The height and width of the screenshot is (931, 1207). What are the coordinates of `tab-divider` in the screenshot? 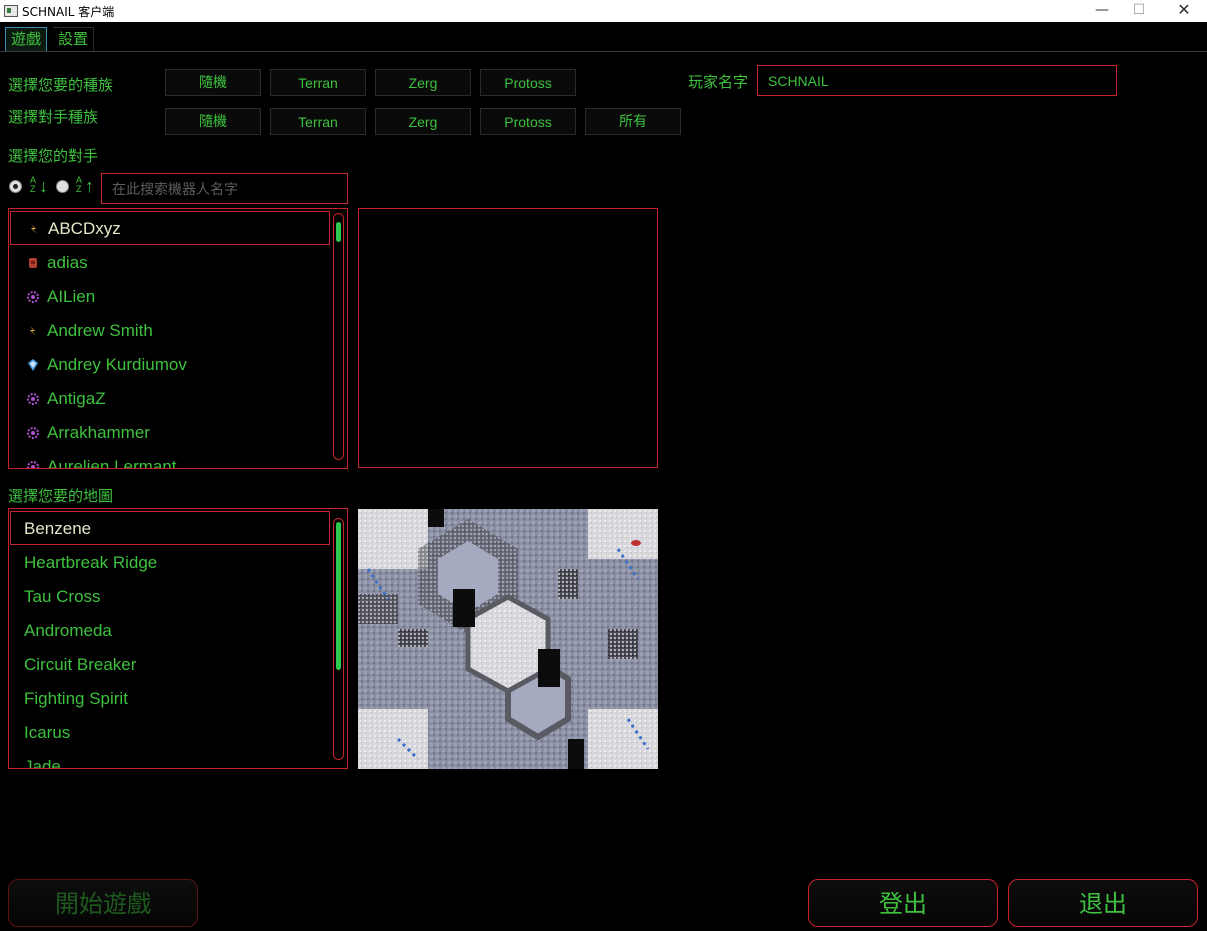 It's located at (603, 51).